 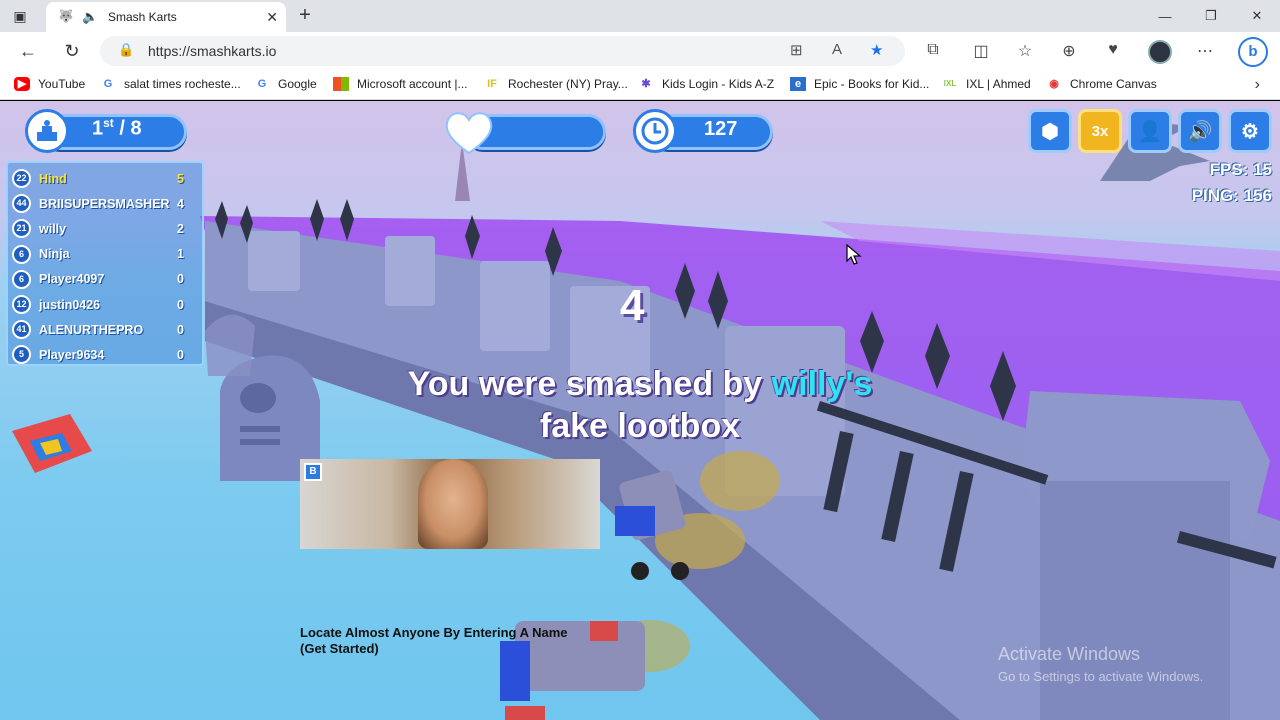 I want to click on multiplier-label: 3x, so click(x=1100, y=131).